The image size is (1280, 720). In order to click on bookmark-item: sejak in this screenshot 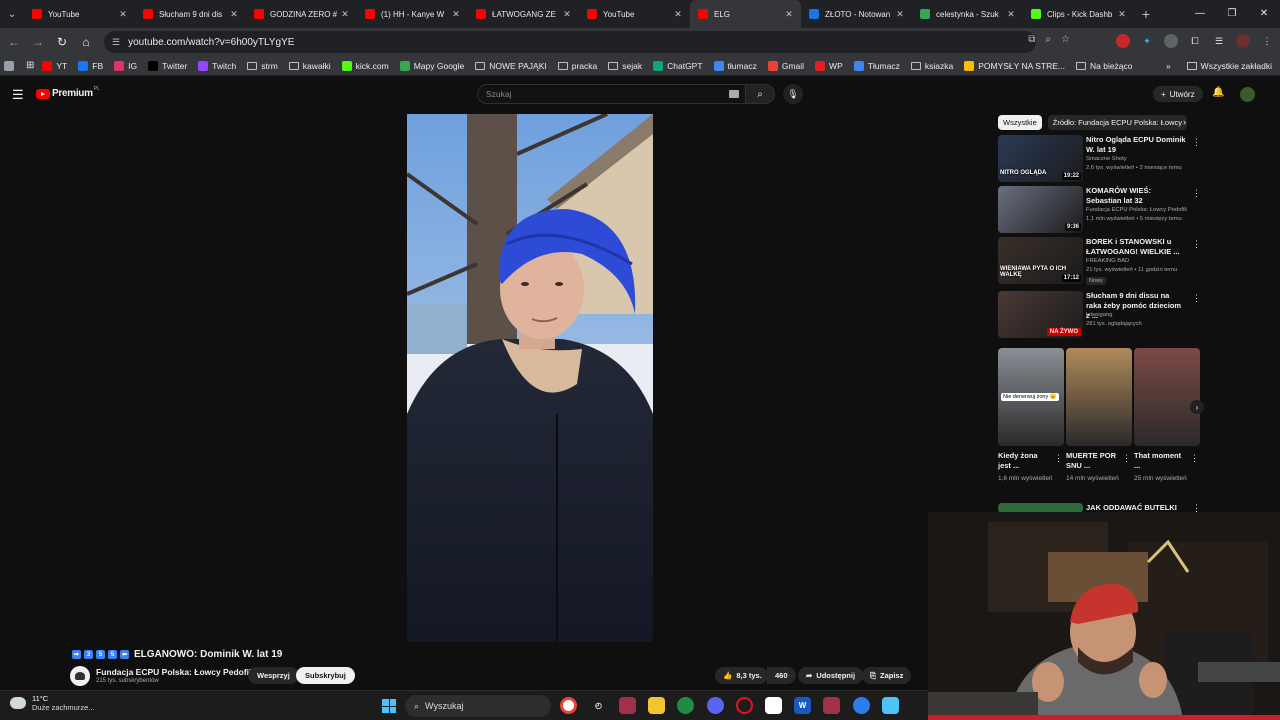, I will do `click(625, 66)`.